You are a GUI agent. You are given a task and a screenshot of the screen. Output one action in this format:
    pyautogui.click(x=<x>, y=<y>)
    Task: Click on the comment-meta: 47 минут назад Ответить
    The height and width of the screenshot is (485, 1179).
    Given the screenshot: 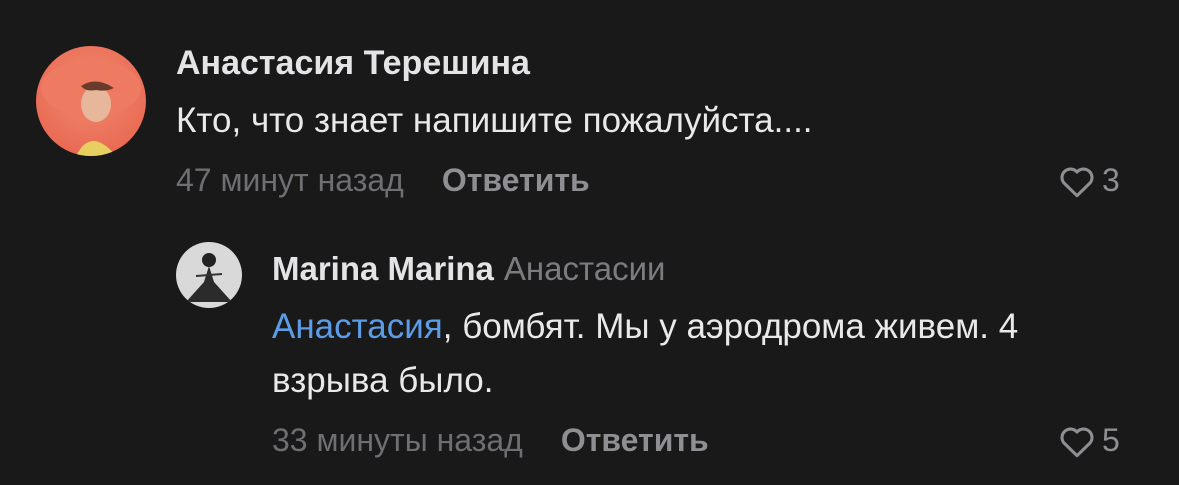 What is the action you would take?
    pyautogui.click(x=383, y=180)
    